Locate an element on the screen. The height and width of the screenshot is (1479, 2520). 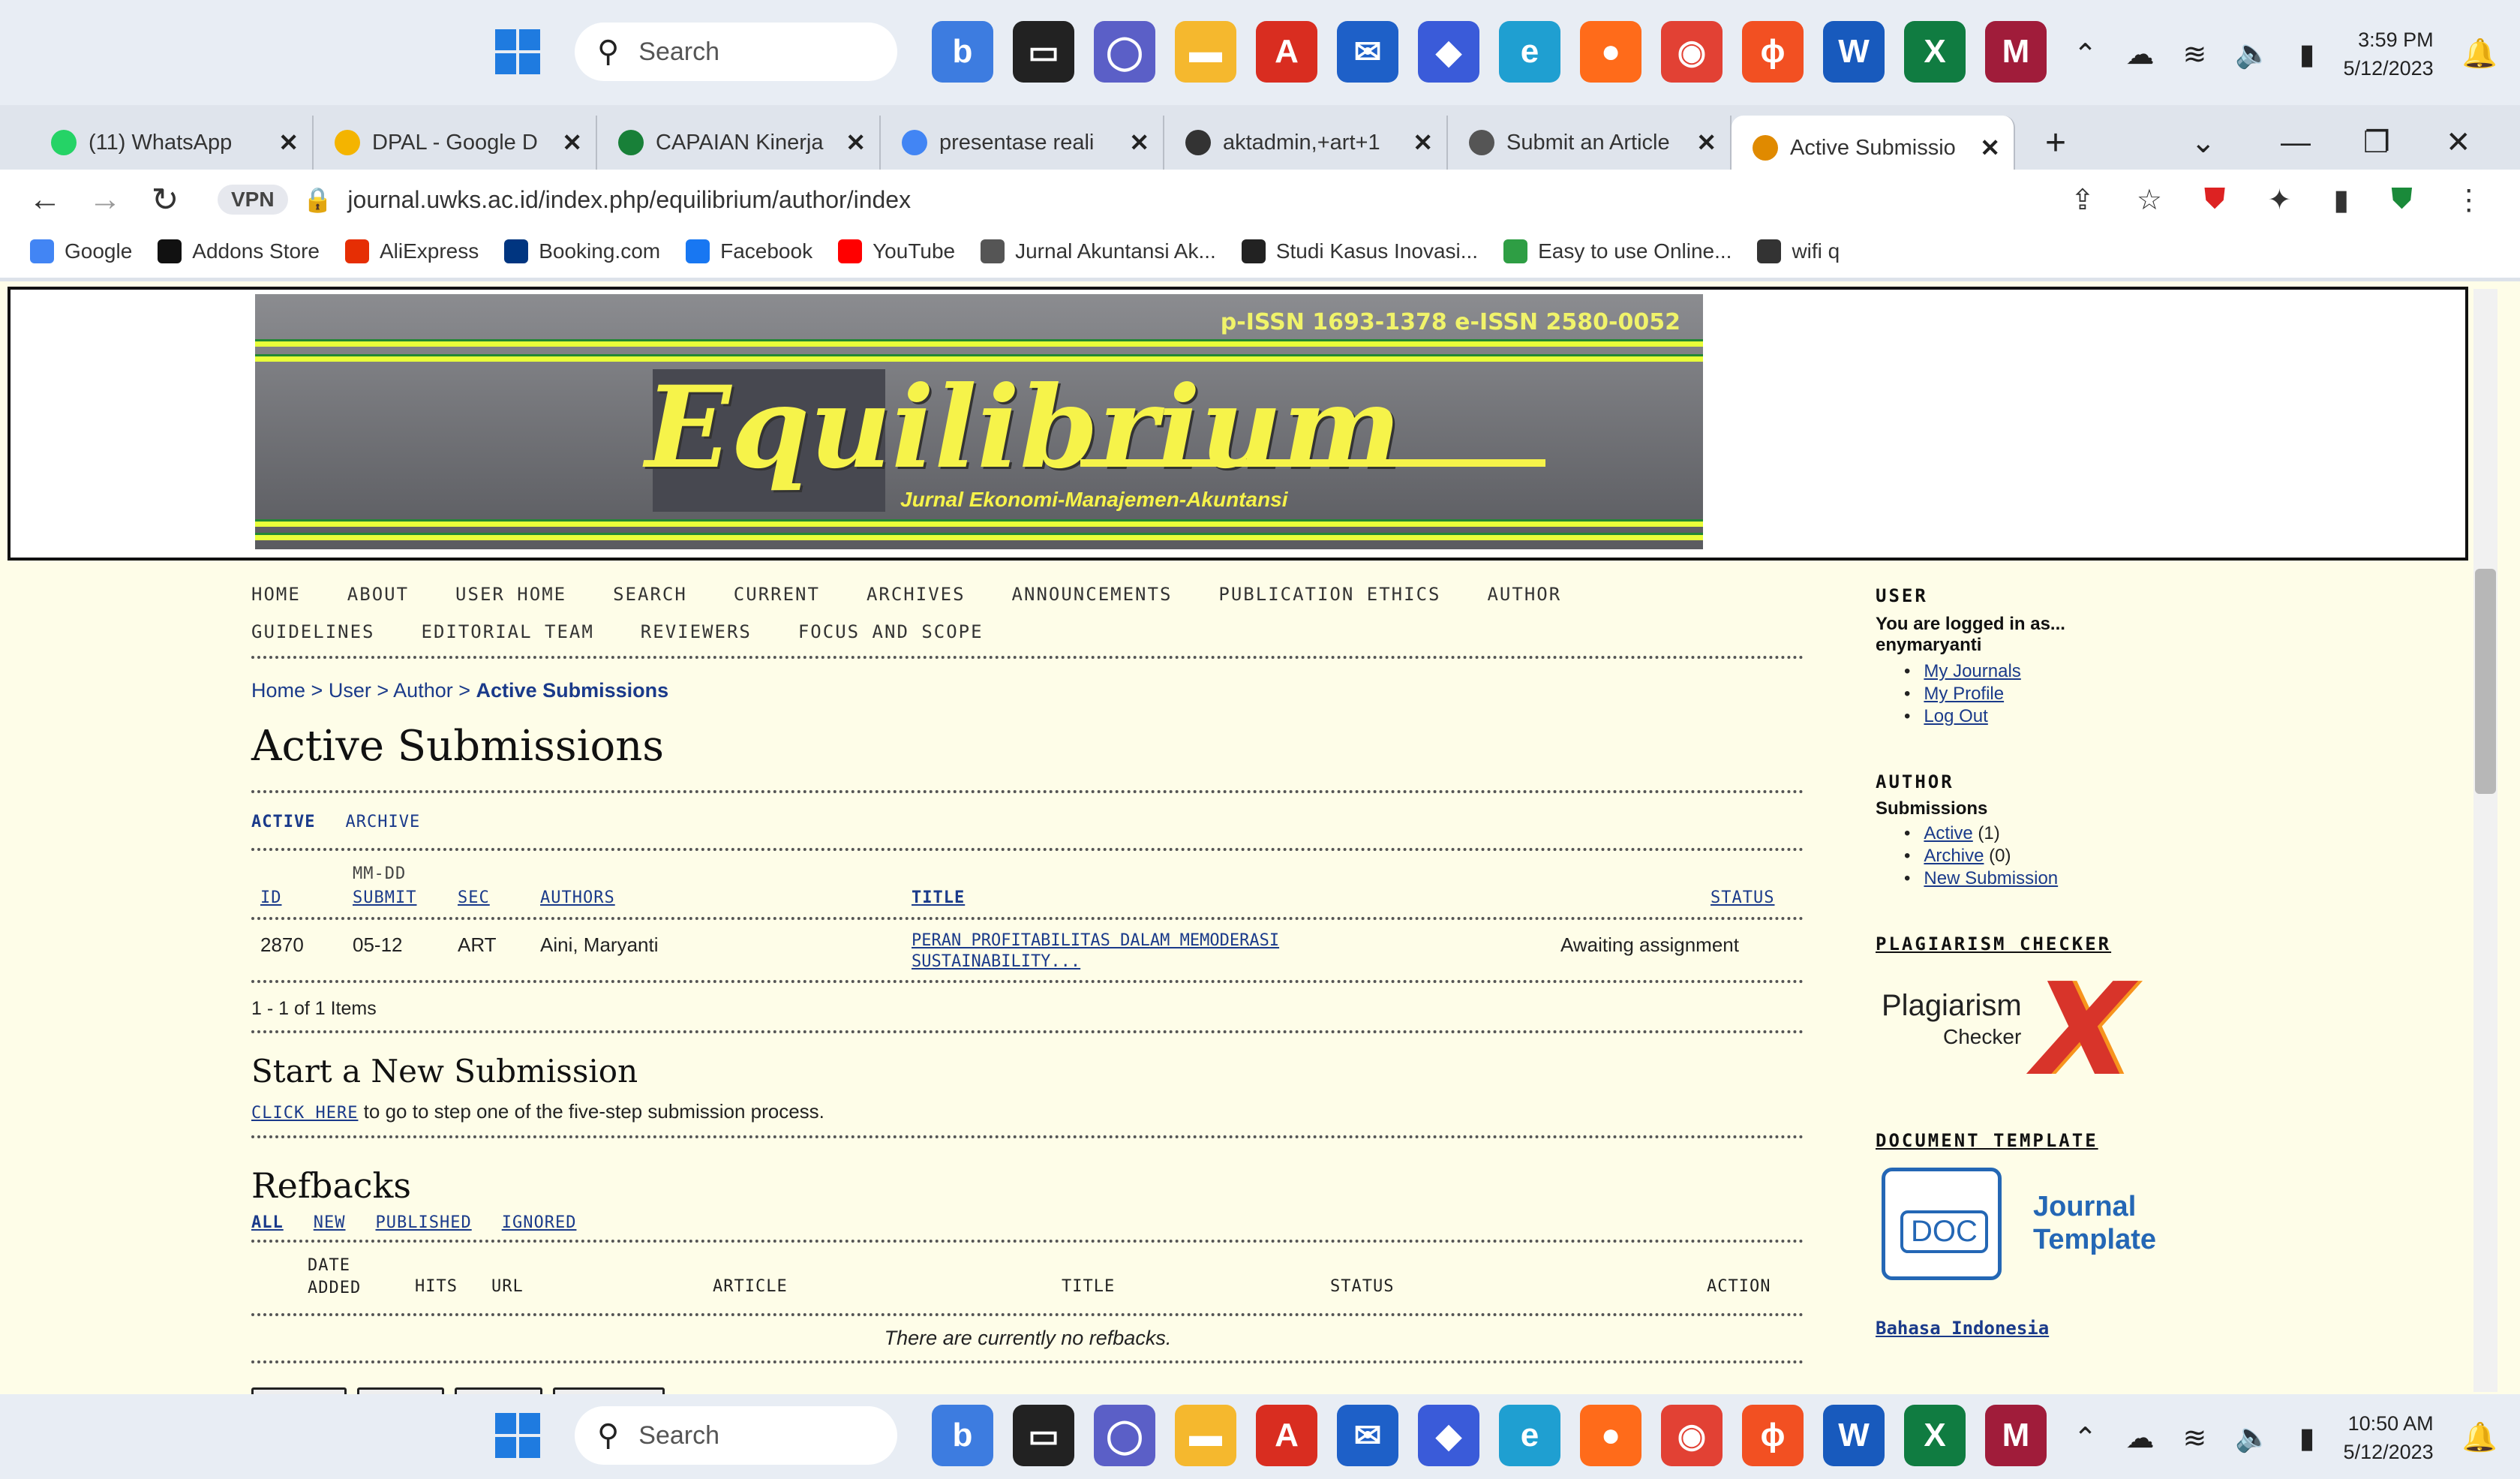
excel-icon: X is located at coordinates (1935, 1435).